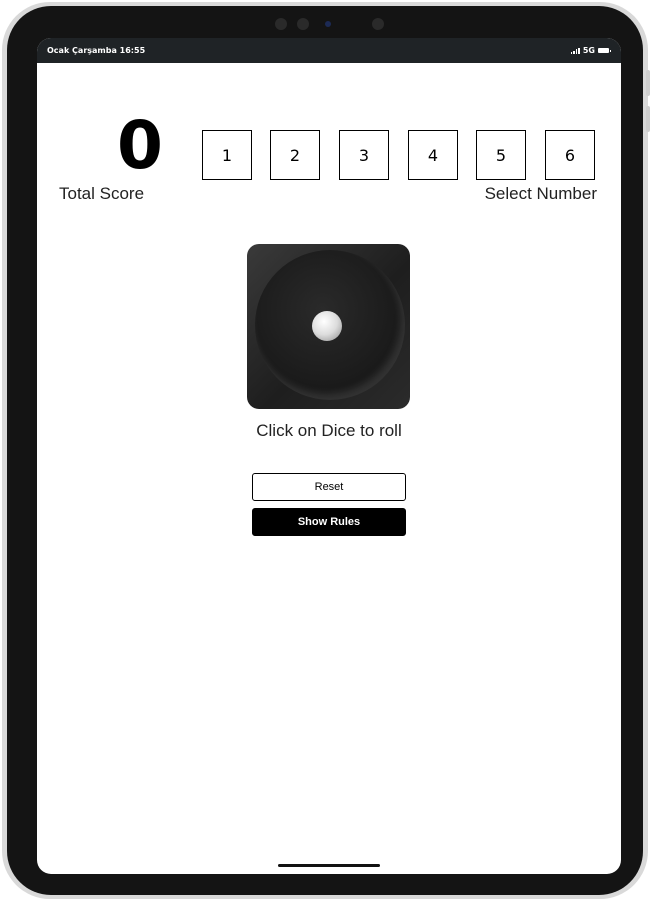 The image size is (652, 903). I want to click on signal-bars-icon, so click(575, 50).